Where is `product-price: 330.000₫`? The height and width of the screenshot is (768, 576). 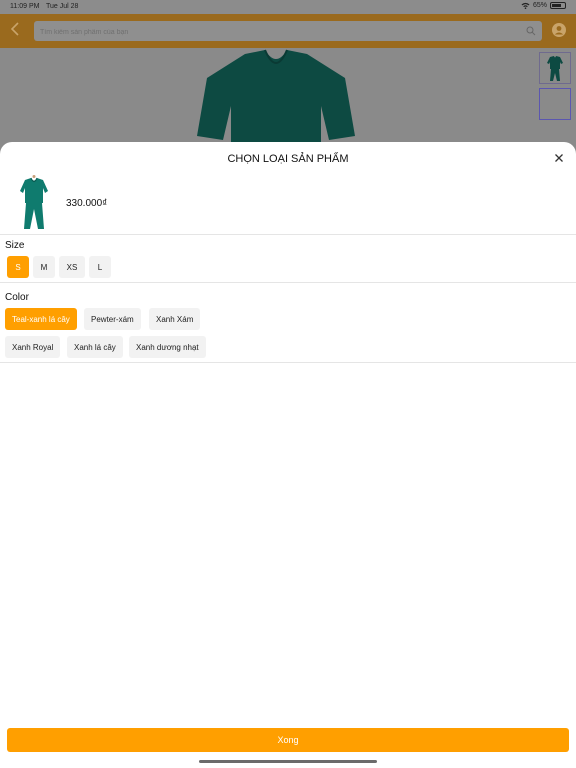
product-price: 330.000₫ is located at coordinates (87, 203).